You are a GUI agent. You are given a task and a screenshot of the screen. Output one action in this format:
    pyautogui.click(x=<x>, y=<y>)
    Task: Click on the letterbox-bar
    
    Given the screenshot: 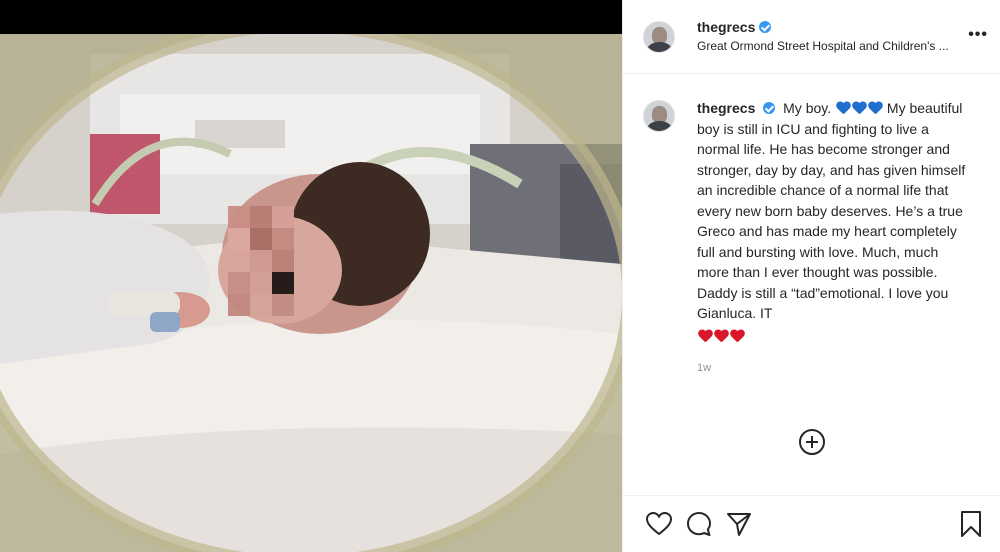 What is the action you would take?
    pyautogui.click(x=311, y=17)
    